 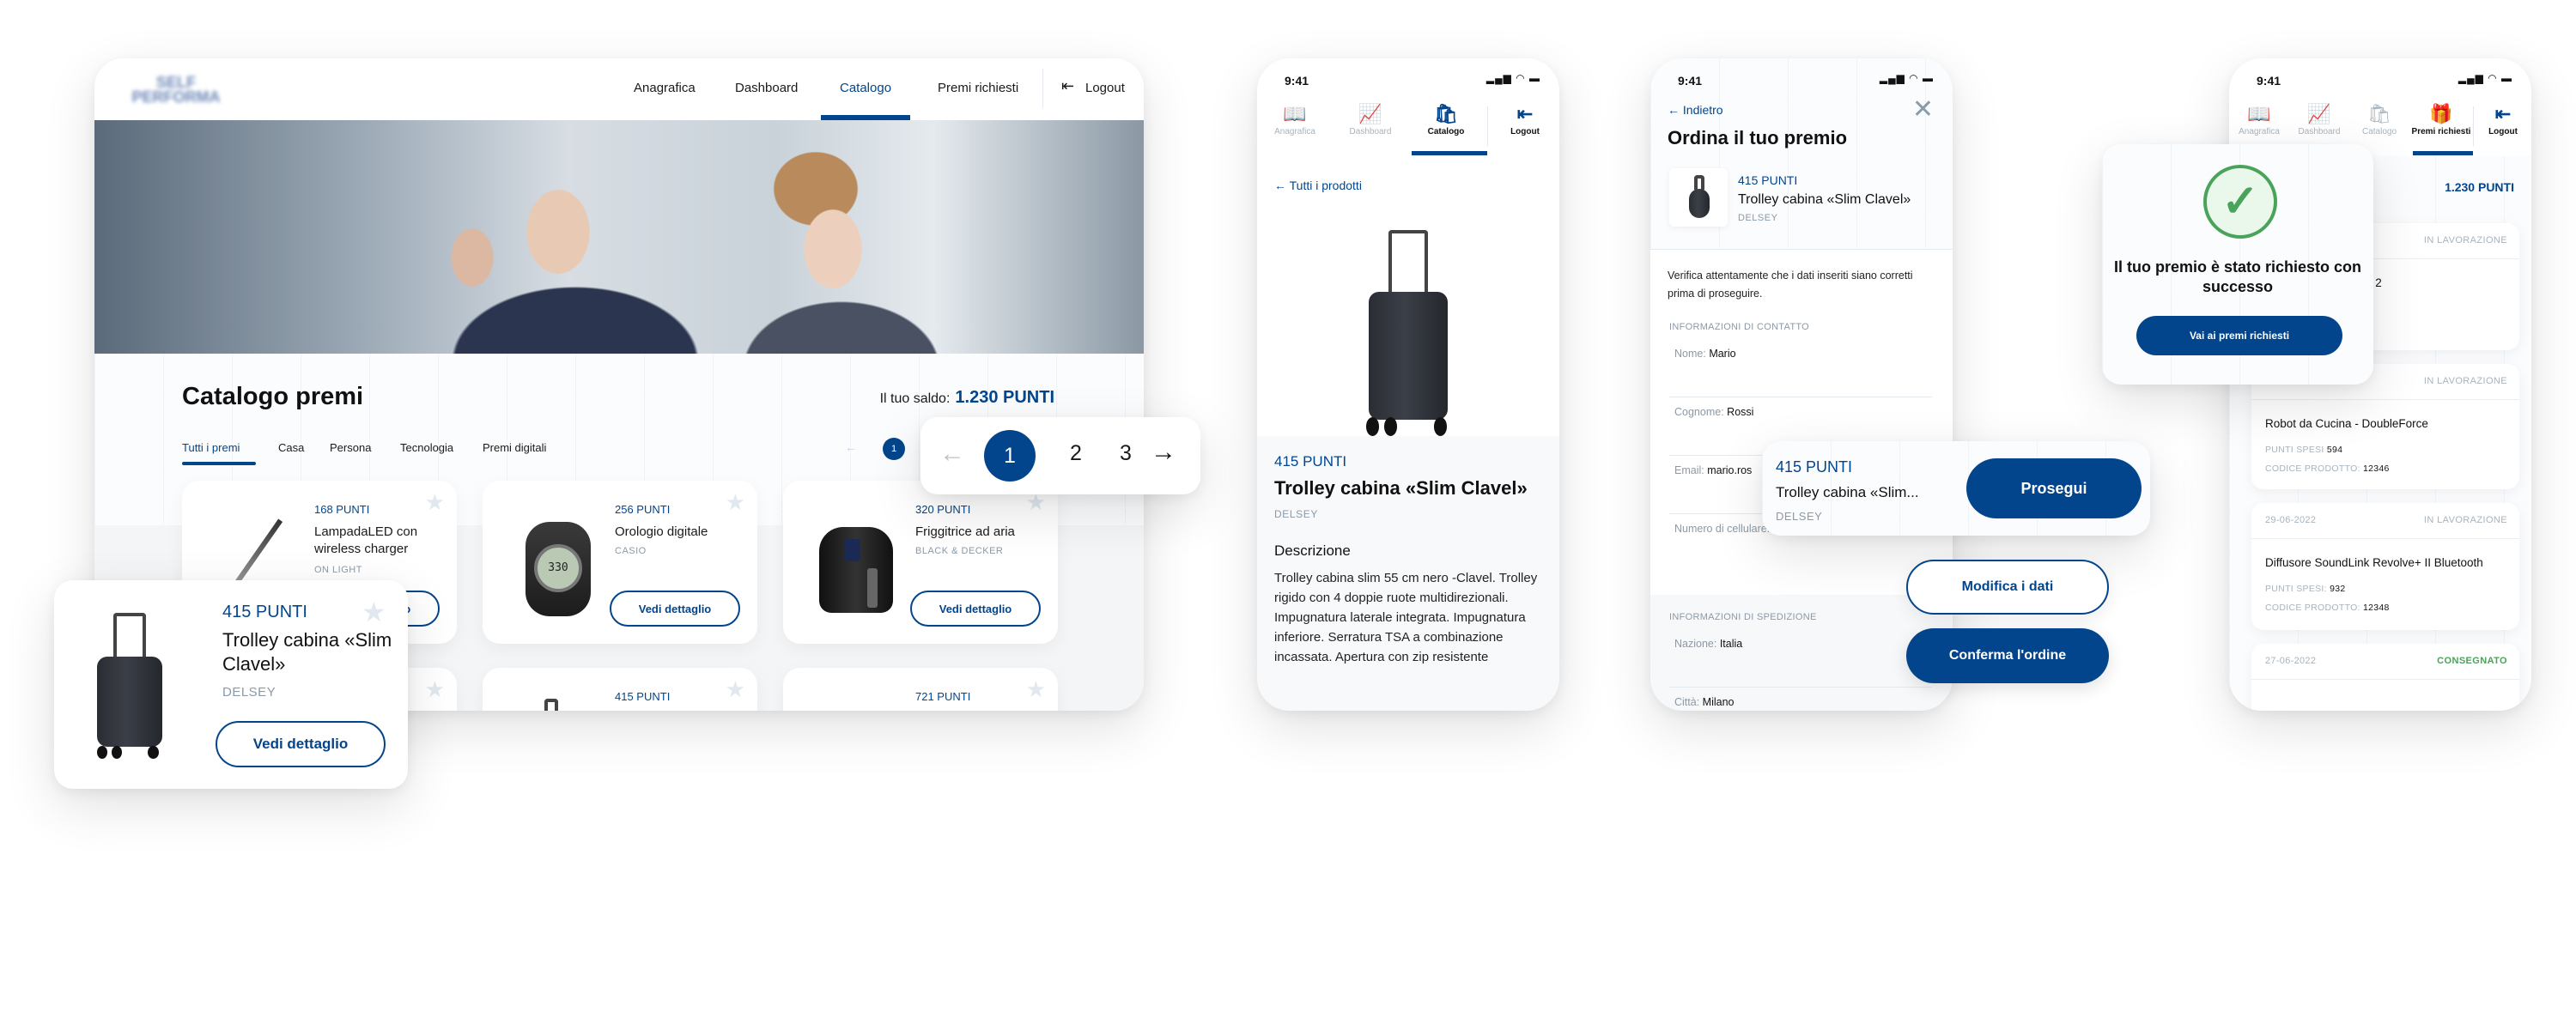 I want to click on balance-label: Il tuo saldo:, so click(x=915, y=398).